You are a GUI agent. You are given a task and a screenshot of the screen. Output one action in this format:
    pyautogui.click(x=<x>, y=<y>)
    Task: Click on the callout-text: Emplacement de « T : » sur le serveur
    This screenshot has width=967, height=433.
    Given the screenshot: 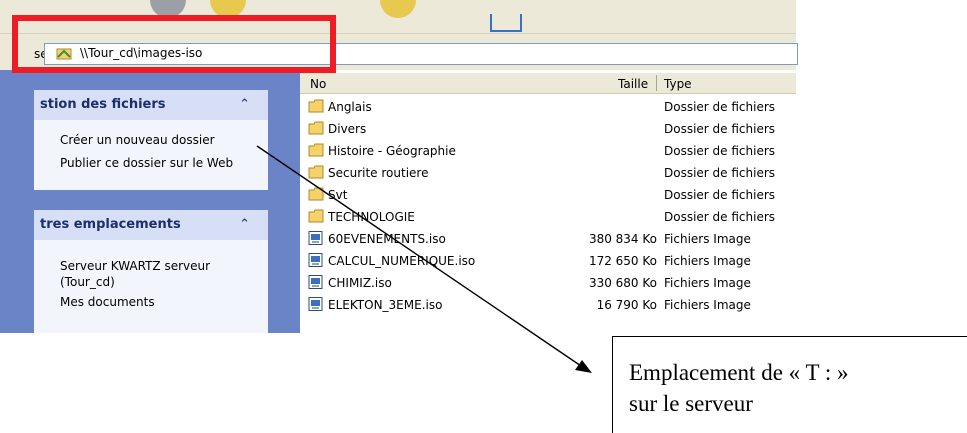 What is the action you would take?
    pyautogui.click(x=739, y=388)
    